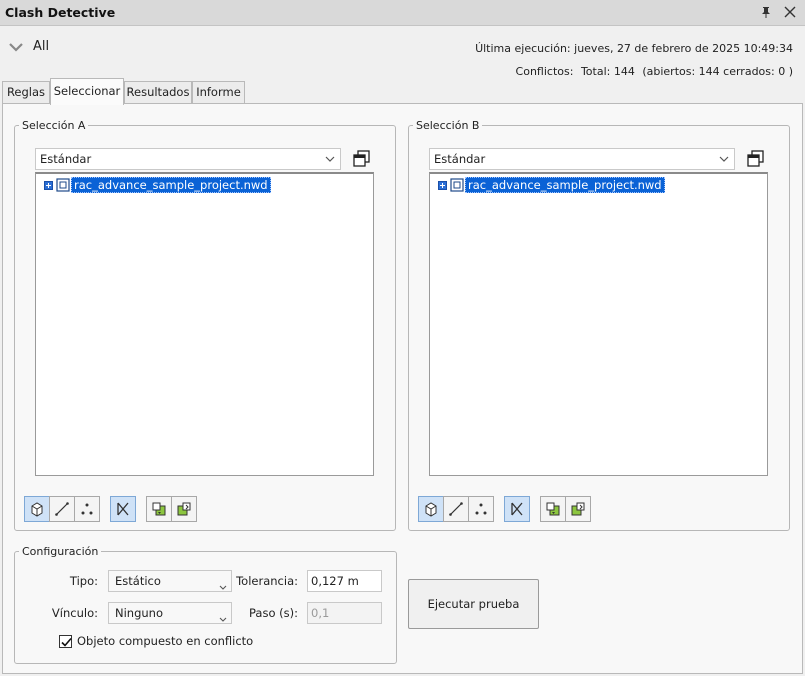 The image size is (805, 676). What do you see at coordinates (87, 91) in the screenshot?
I see `tab-seleccionar: Seleccionar` at bounding box center [87, 91].